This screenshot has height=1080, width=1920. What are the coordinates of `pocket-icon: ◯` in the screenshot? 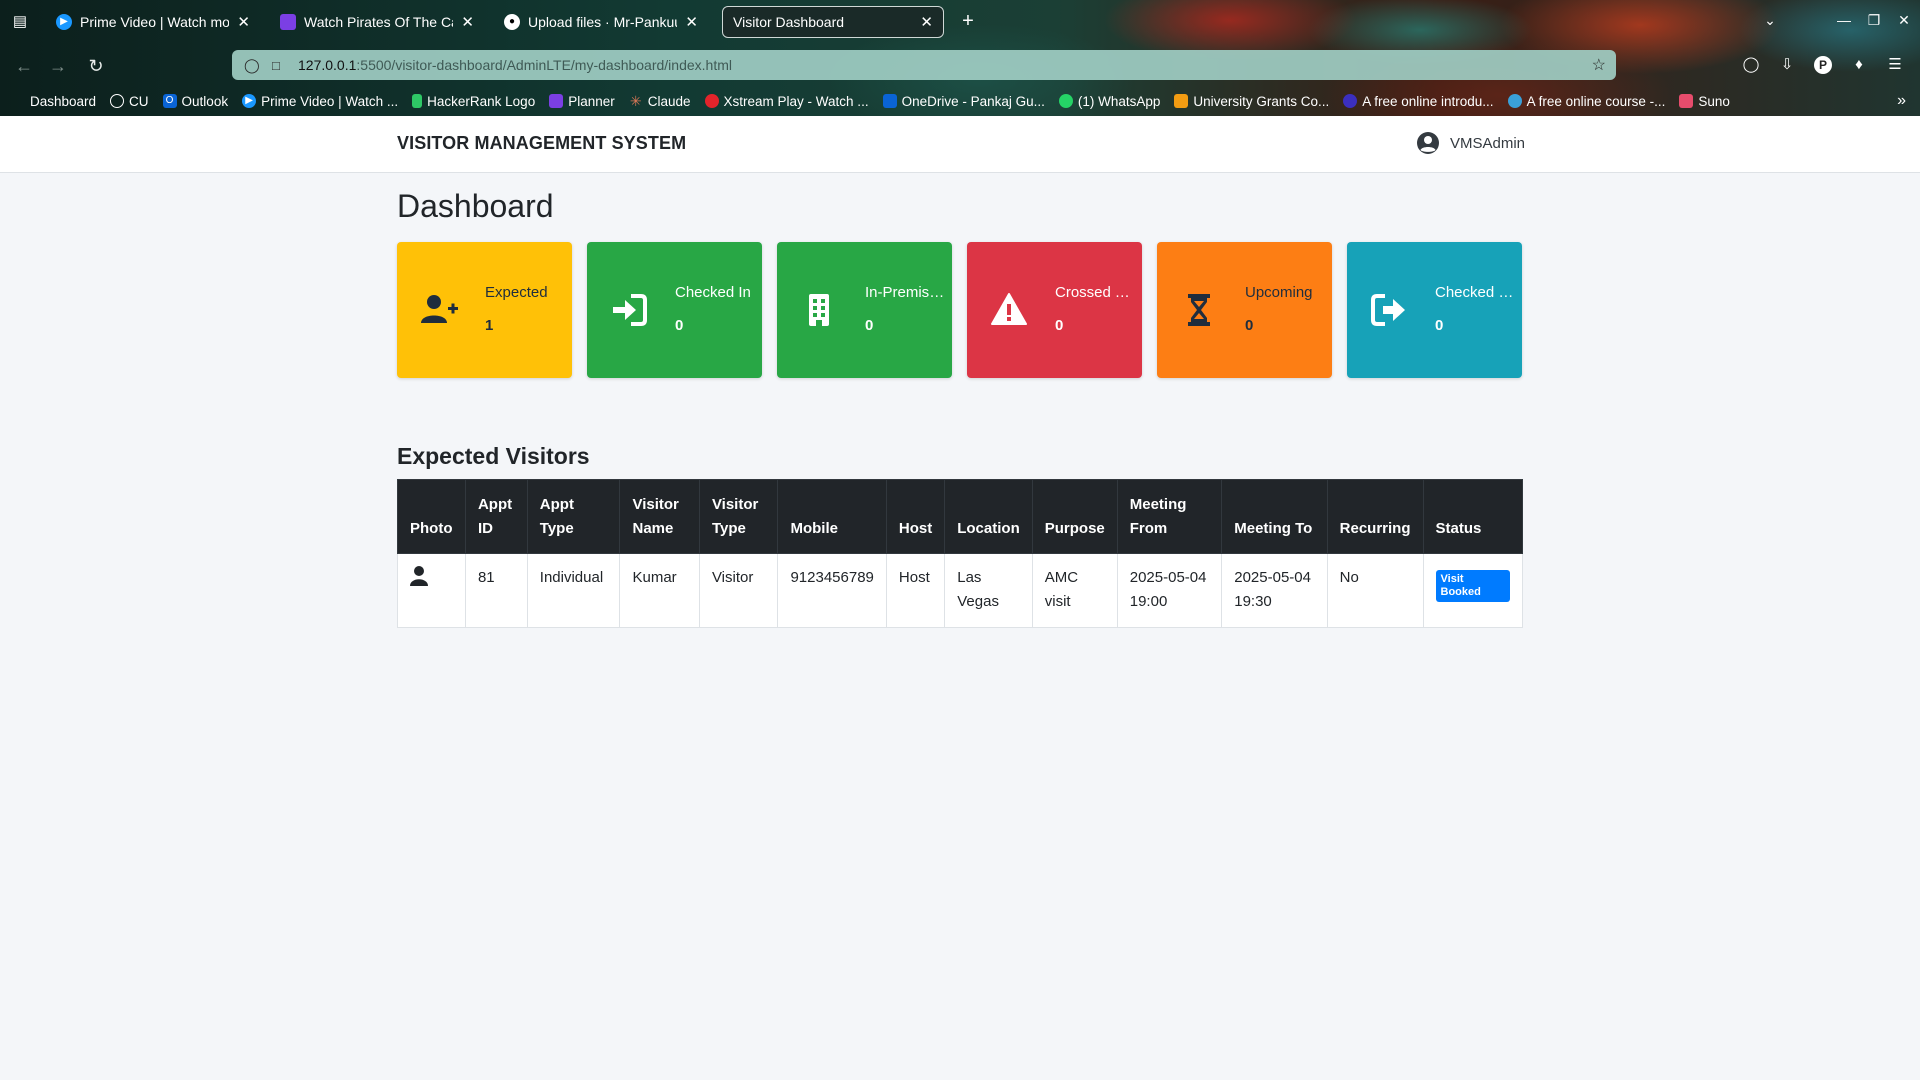 It's located at (1751, 65).